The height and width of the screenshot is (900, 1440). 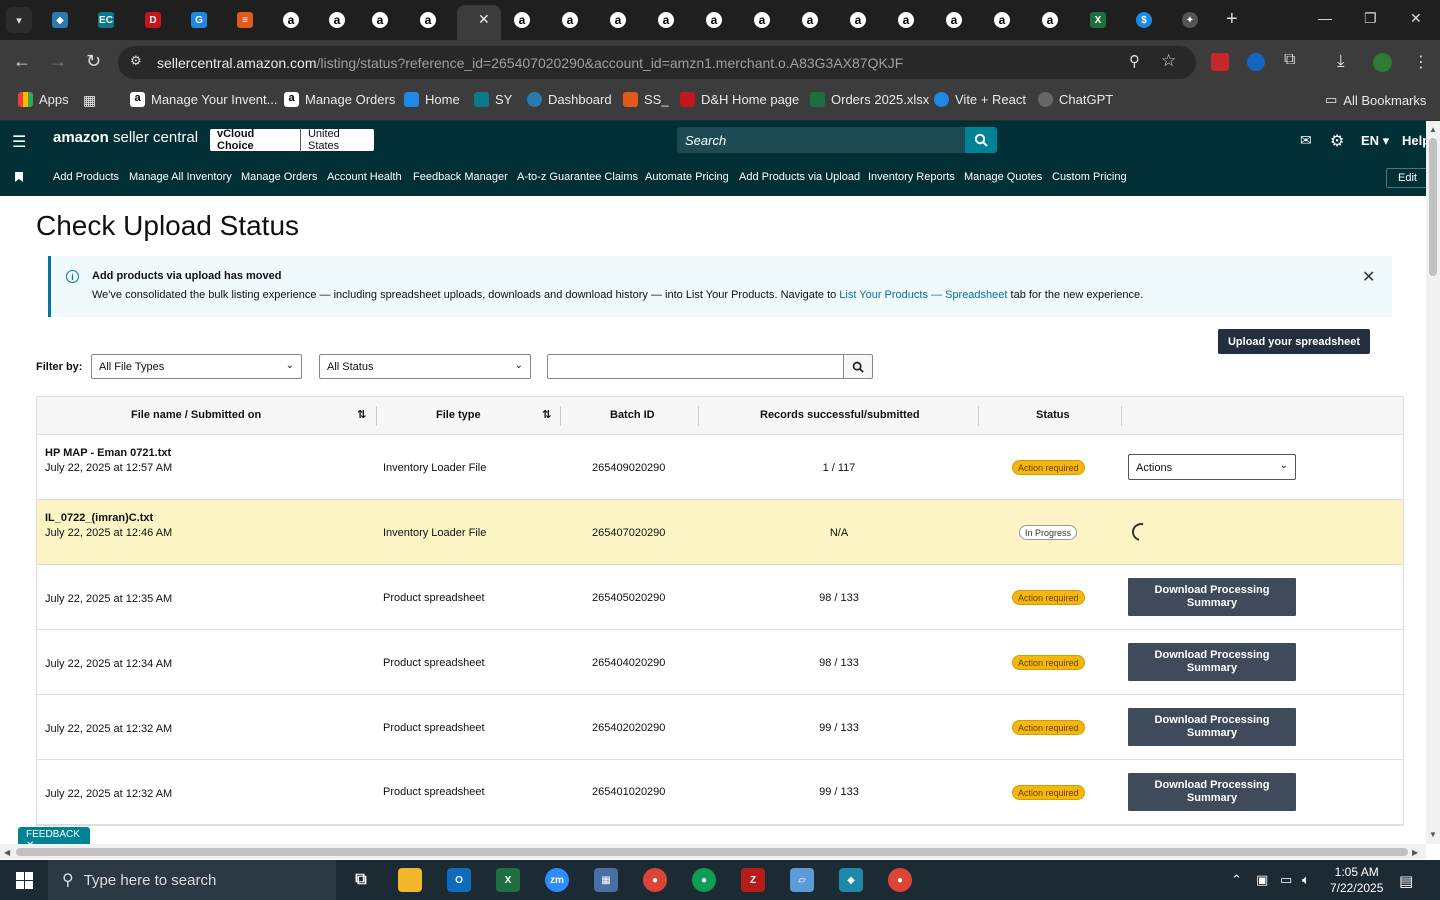 I want to click on back-icon: ←, so click(x=22, y=61).